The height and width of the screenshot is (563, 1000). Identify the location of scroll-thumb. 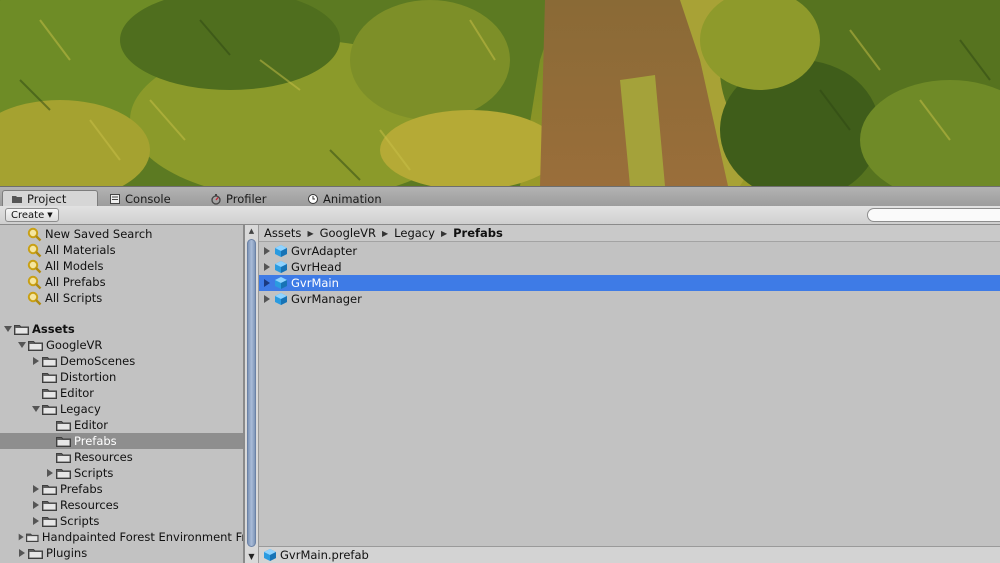
(251, 393).